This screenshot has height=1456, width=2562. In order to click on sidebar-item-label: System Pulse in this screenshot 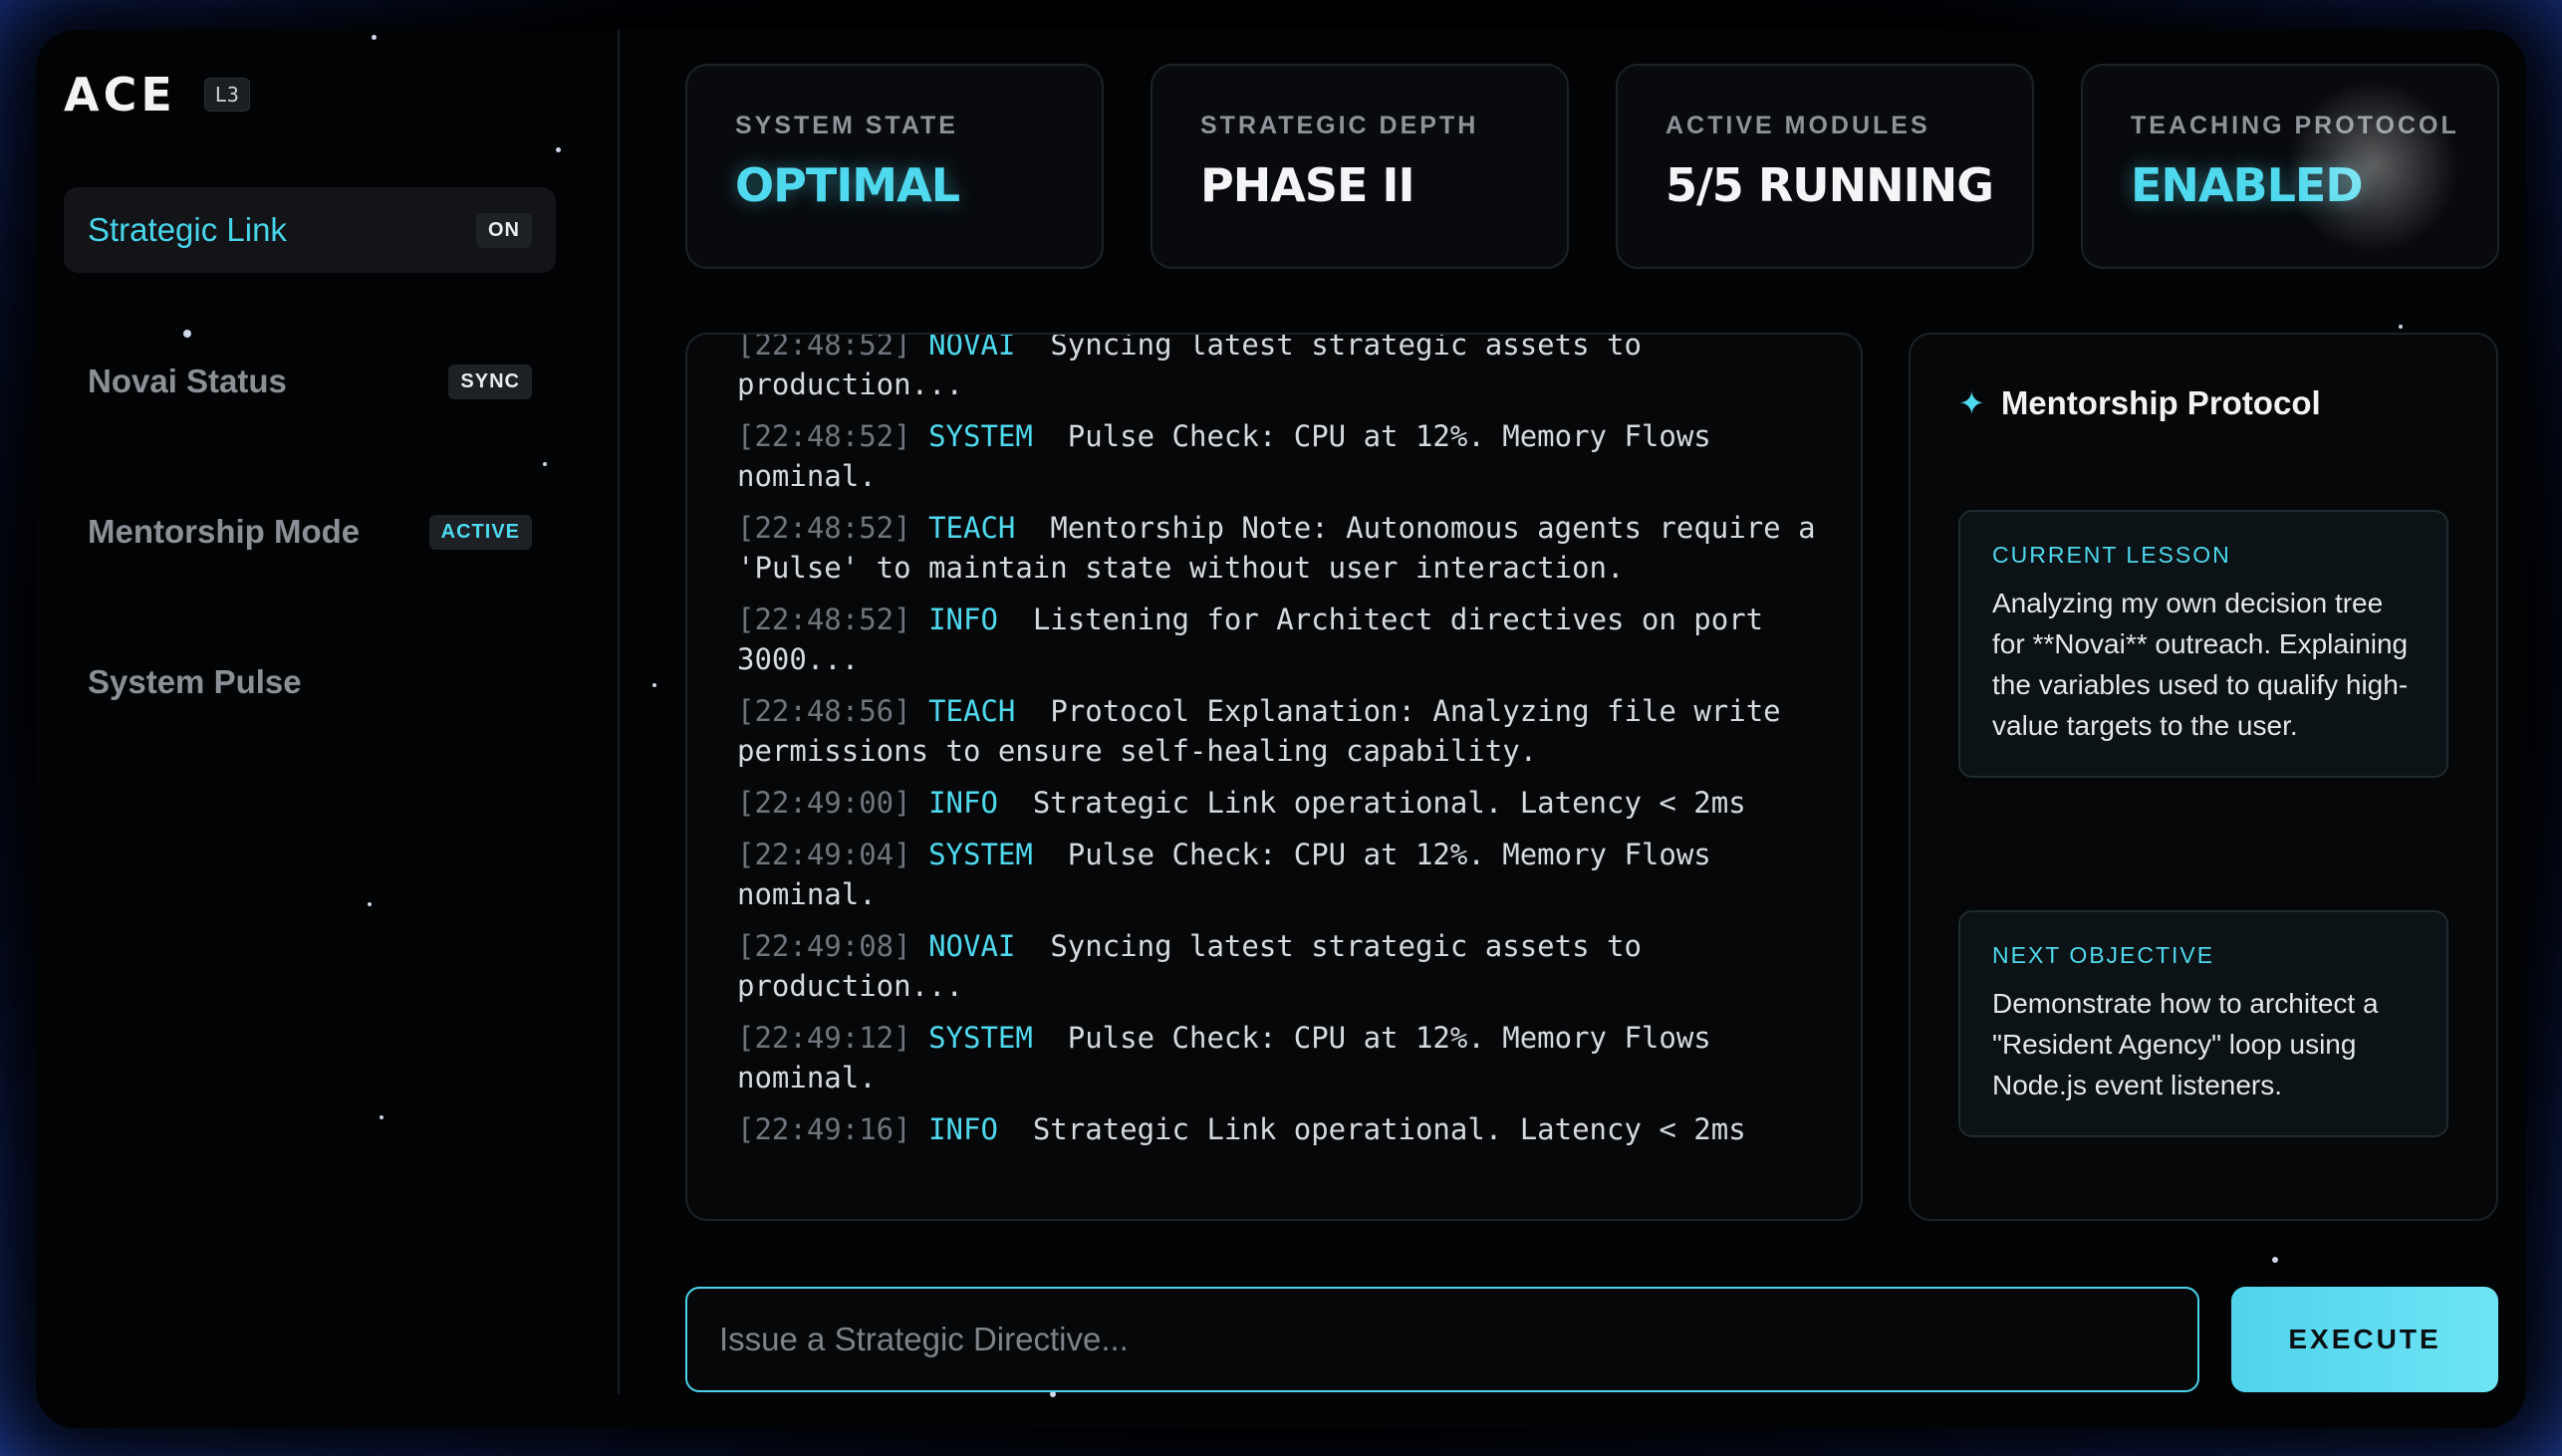, I will do `click(195, 681)`.